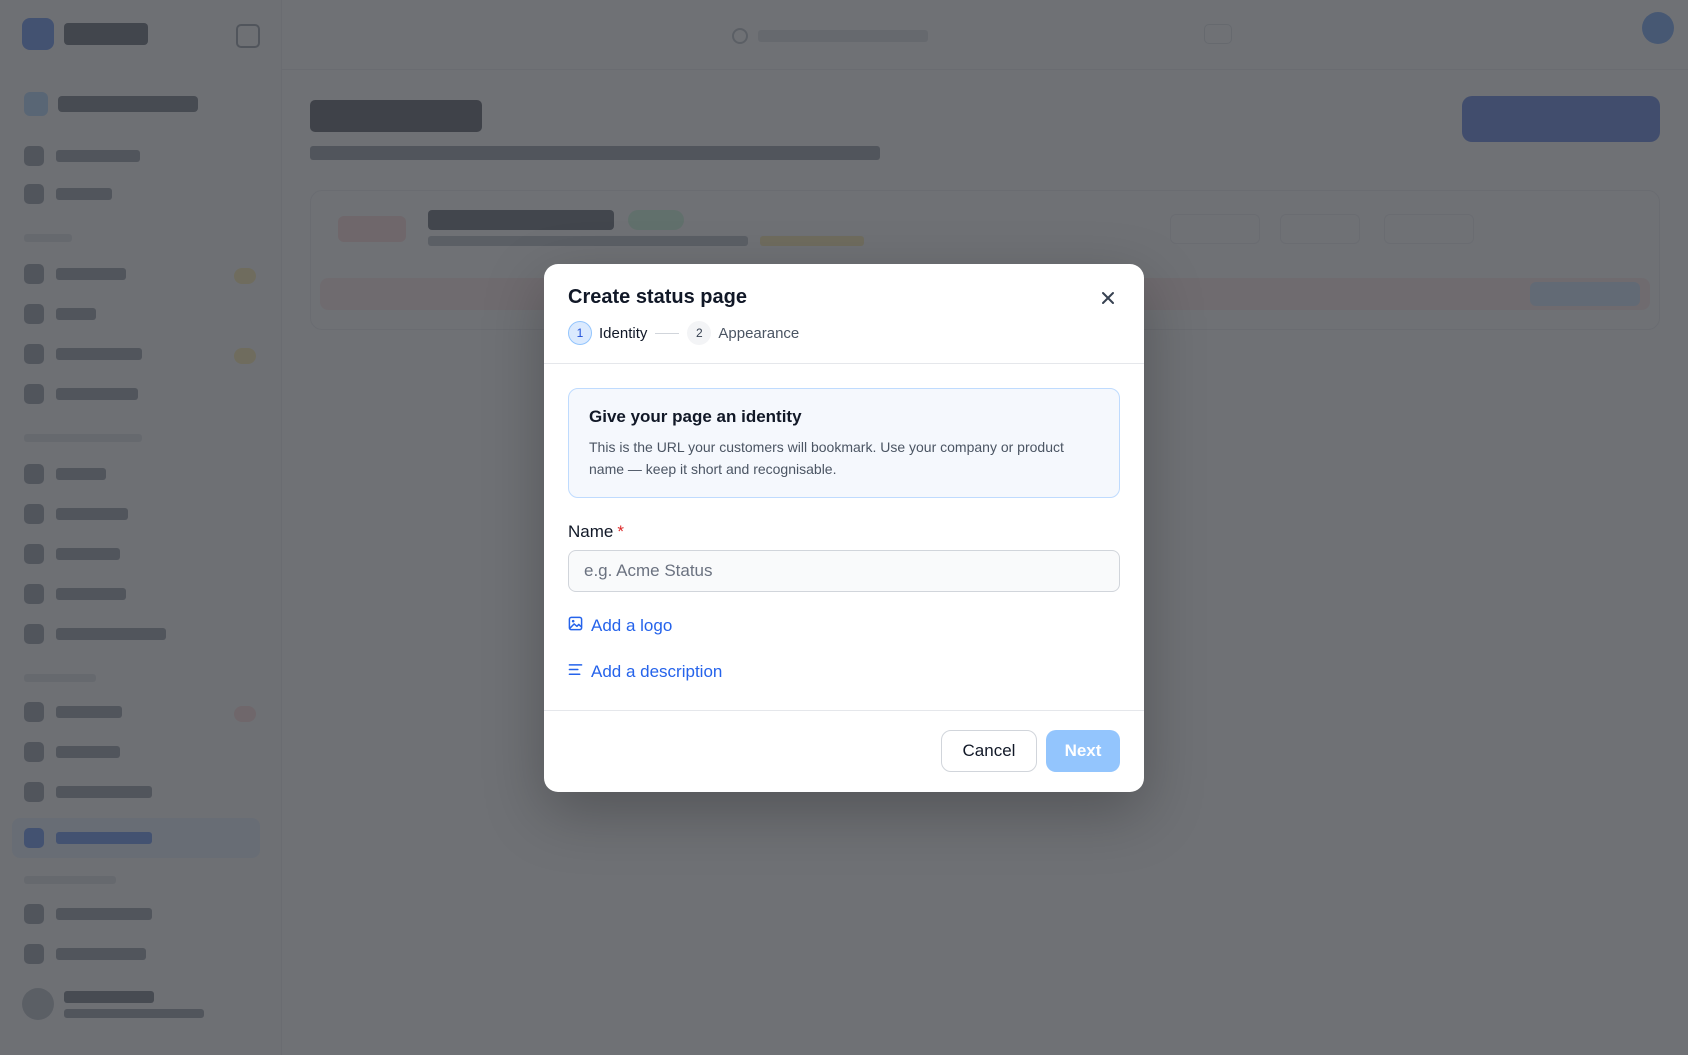  What do you see at coordinates (844, 751) in the screenshot?
I see `modal-footer: Cancel Next` at bounding box center [844, 751].